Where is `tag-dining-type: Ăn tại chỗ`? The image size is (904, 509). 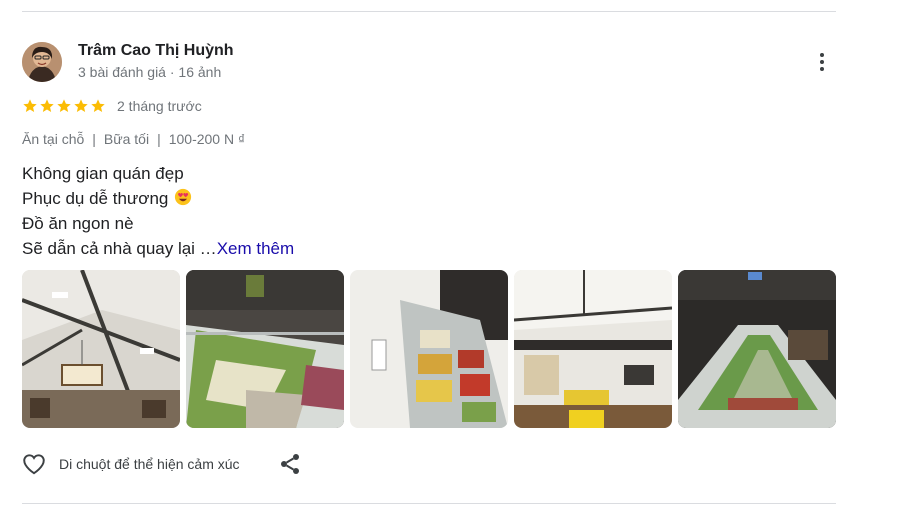
tag-dining-type: Ăn tại chỗ is located at coordinates (53, 139).